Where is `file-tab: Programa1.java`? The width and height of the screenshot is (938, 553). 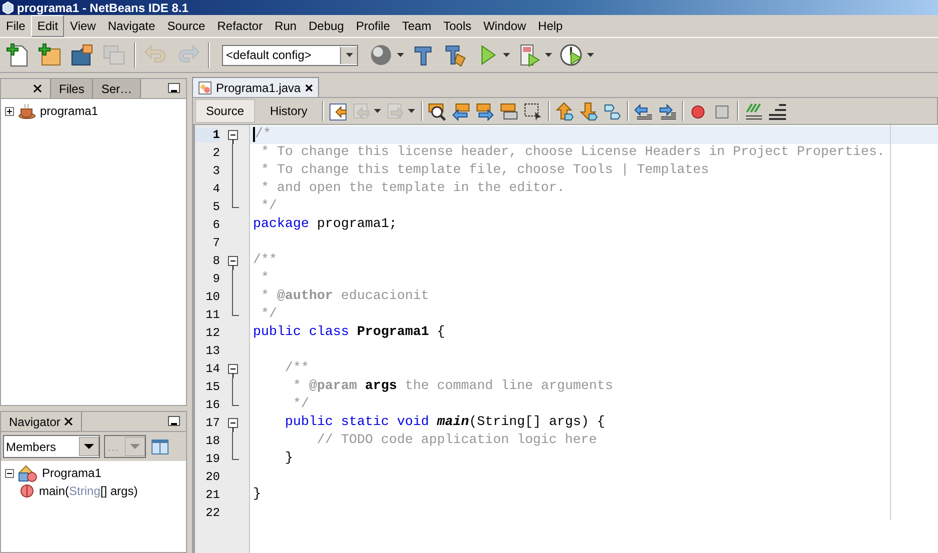 file-tab: Programa1.java is located at coordinates (255, 87).